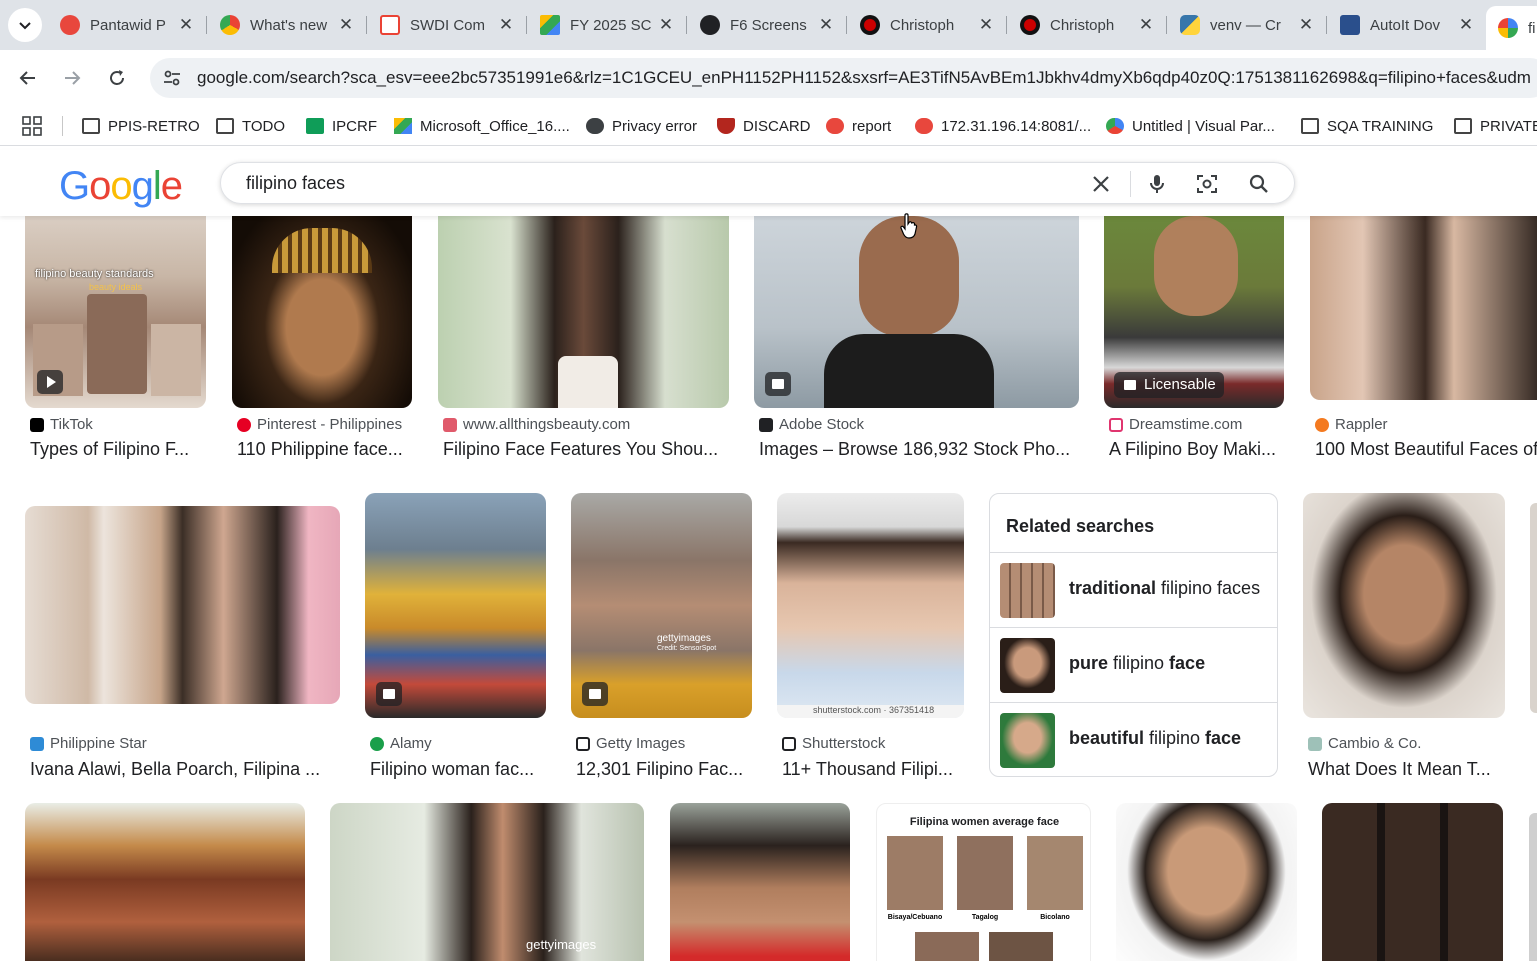 The height and width of the screenshot is (961, 1537). I want to click on bookmark-todo: TODO, so click(250, 126).